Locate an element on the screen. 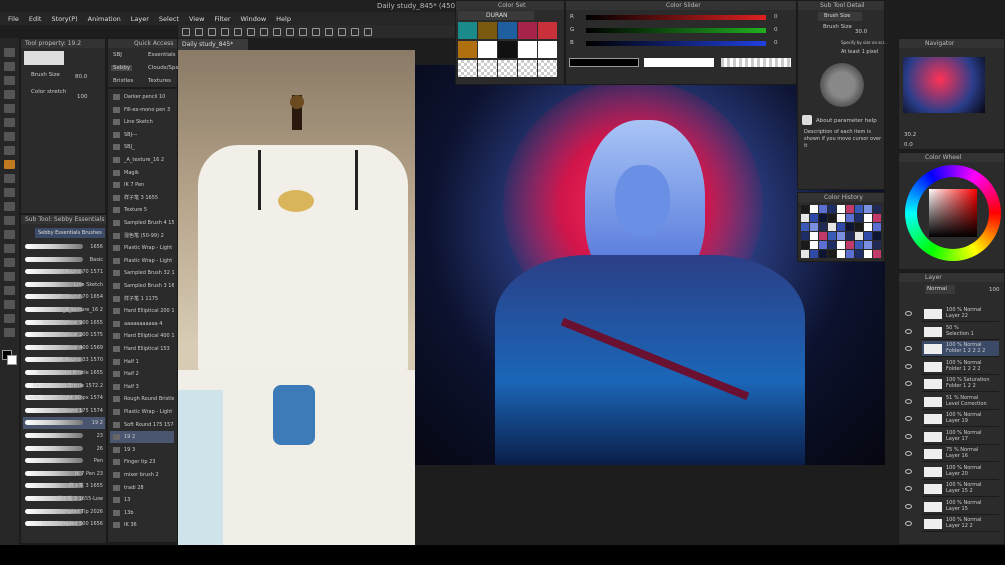 The width and height of the screenshot is (1005, 565). layer-row: 100 % Normal Layer 19 is located at coordinates (952, 419).